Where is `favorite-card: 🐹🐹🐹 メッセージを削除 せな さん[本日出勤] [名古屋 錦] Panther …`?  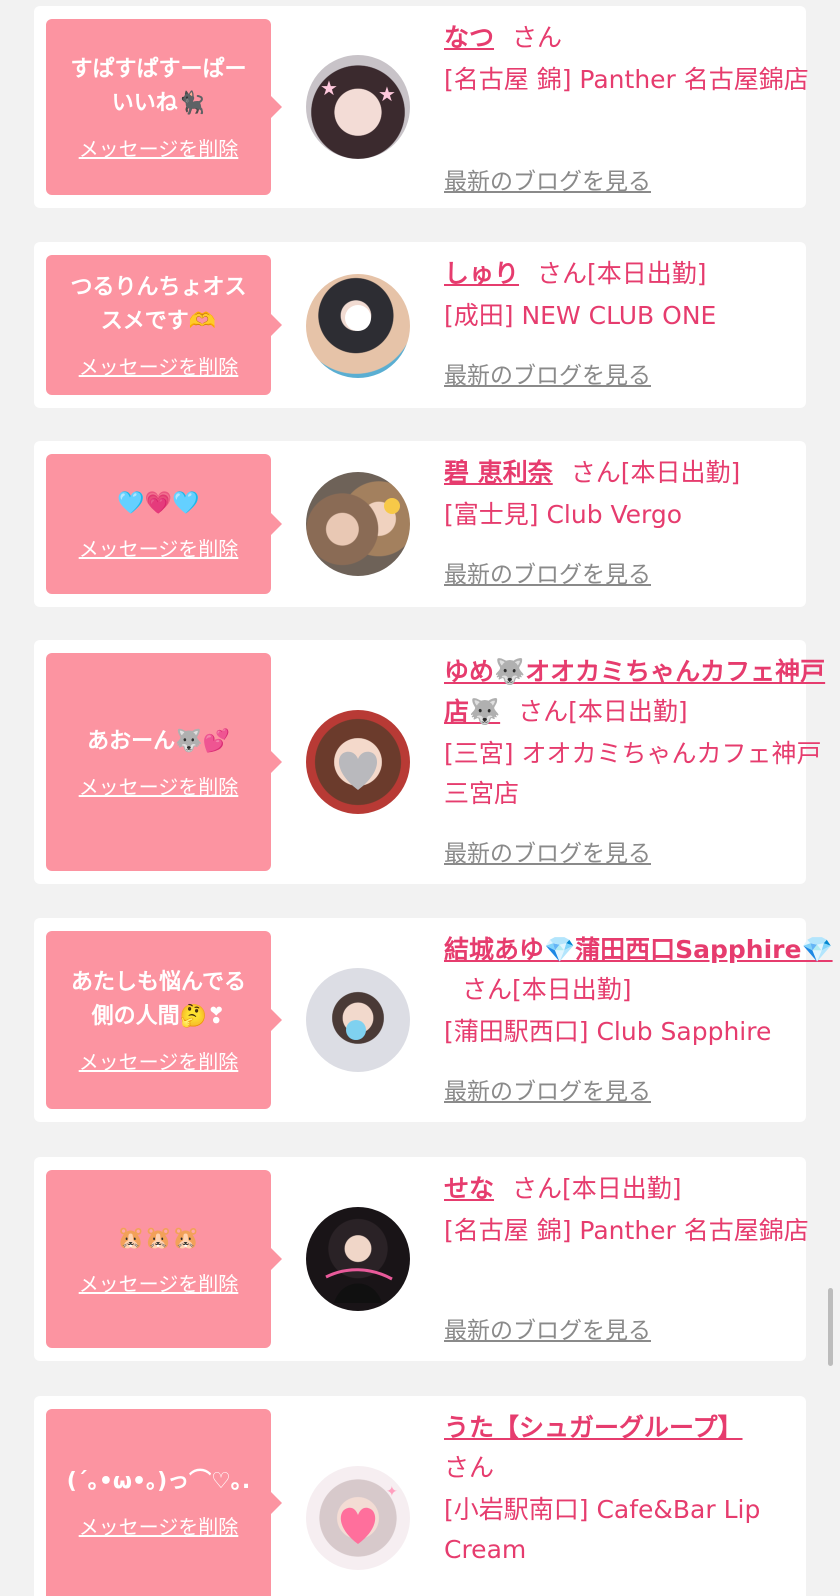 favorite-card: 🐹🐹🐹 メッセージを削除 せな さん[本日出勤] [名古屋 錦] Panther … is located at coordinates (421, 1259).